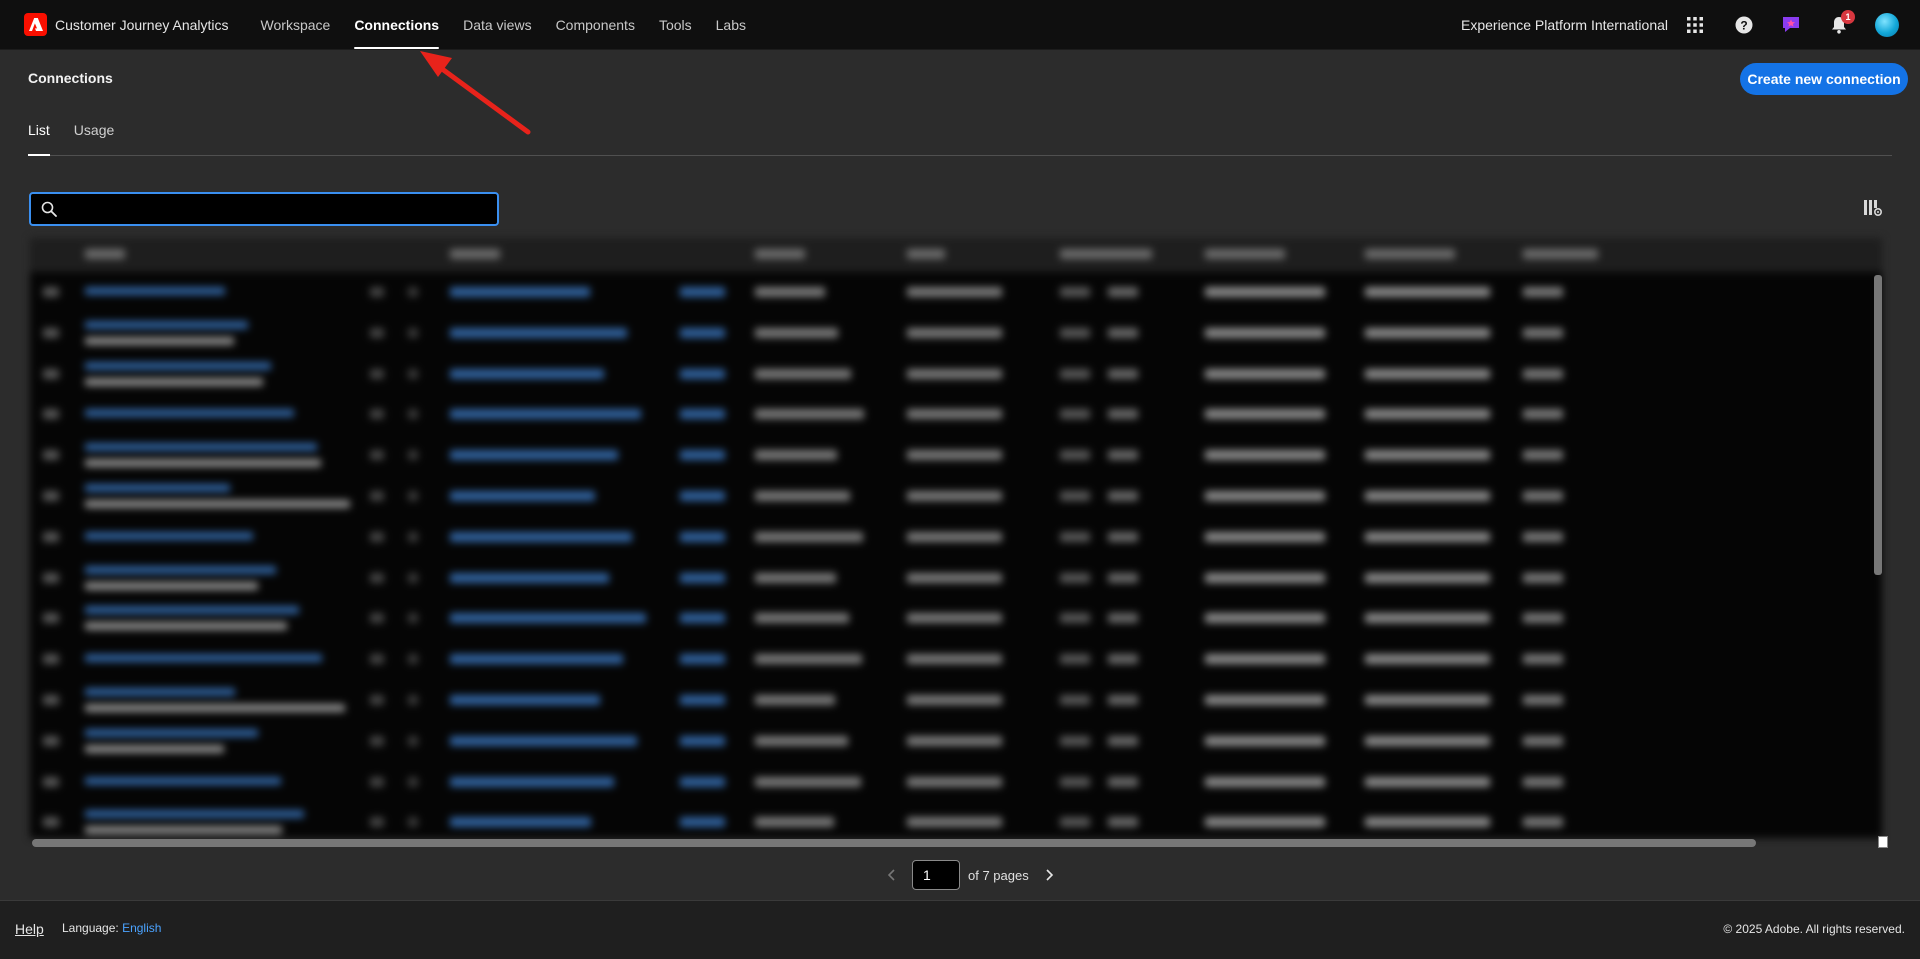 The width and height of the screenshot is (1920, 959). What do you see at coordinates (142, 25) in the screenshot?
I see `app-title: Customer Journey Analytics` at bounding box center [142, 25].